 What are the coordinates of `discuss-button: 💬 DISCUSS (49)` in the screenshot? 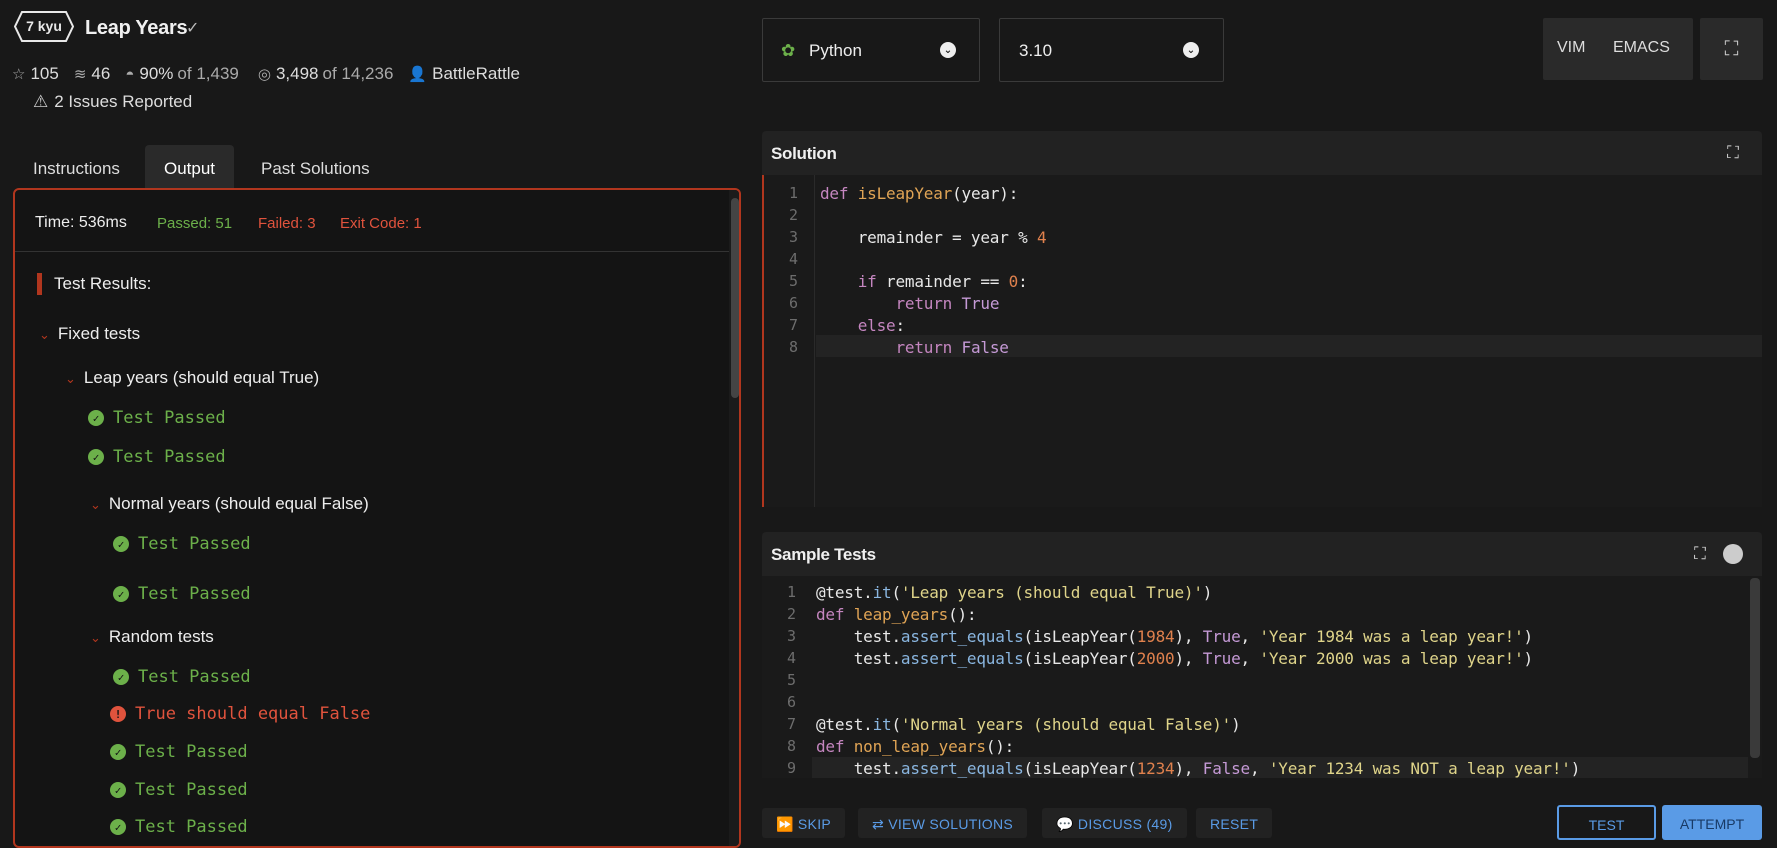 It's located at (1114, 823).